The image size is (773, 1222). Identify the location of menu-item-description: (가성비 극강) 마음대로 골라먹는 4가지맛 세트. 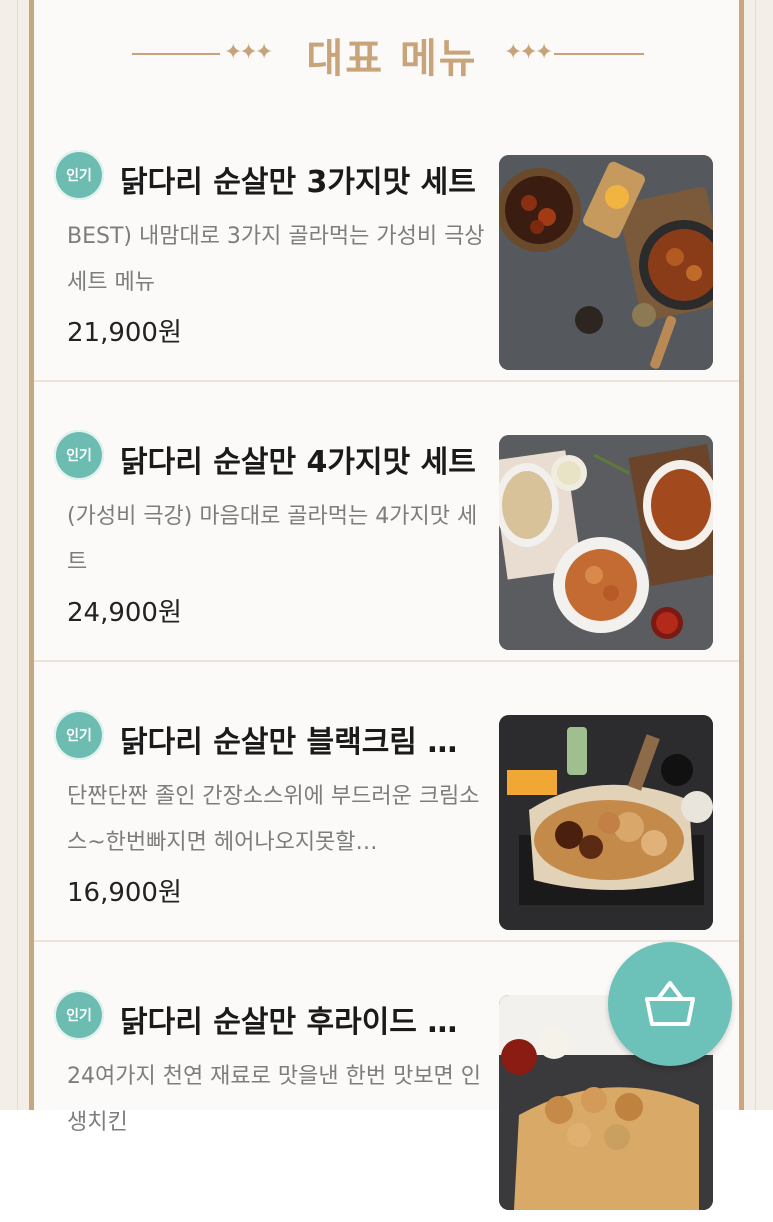
(272, 539).